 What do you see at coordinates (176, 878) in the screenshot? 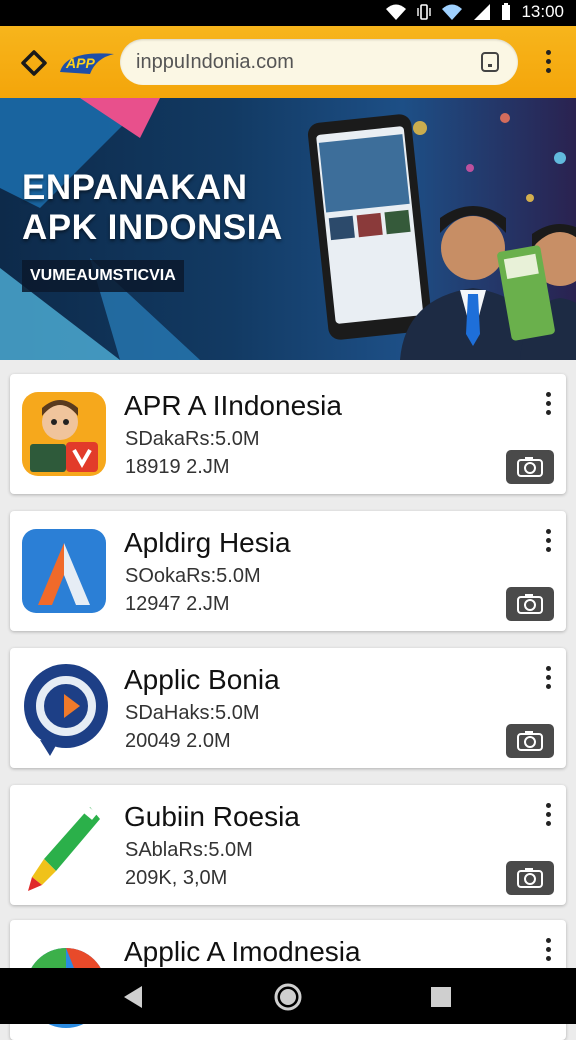
I see `app-downloads: 209K, 3,0M` at bounding box center [176, 878].